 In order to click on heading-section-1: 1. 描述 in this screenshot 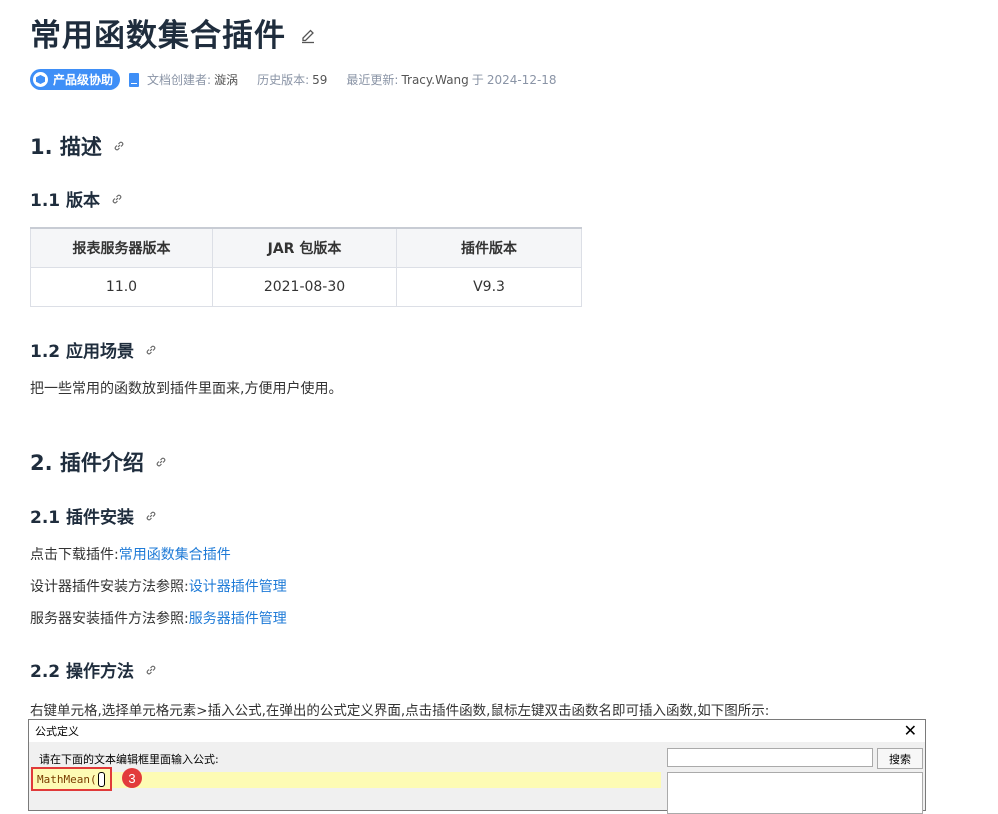, I will do `click(77, 146)`.